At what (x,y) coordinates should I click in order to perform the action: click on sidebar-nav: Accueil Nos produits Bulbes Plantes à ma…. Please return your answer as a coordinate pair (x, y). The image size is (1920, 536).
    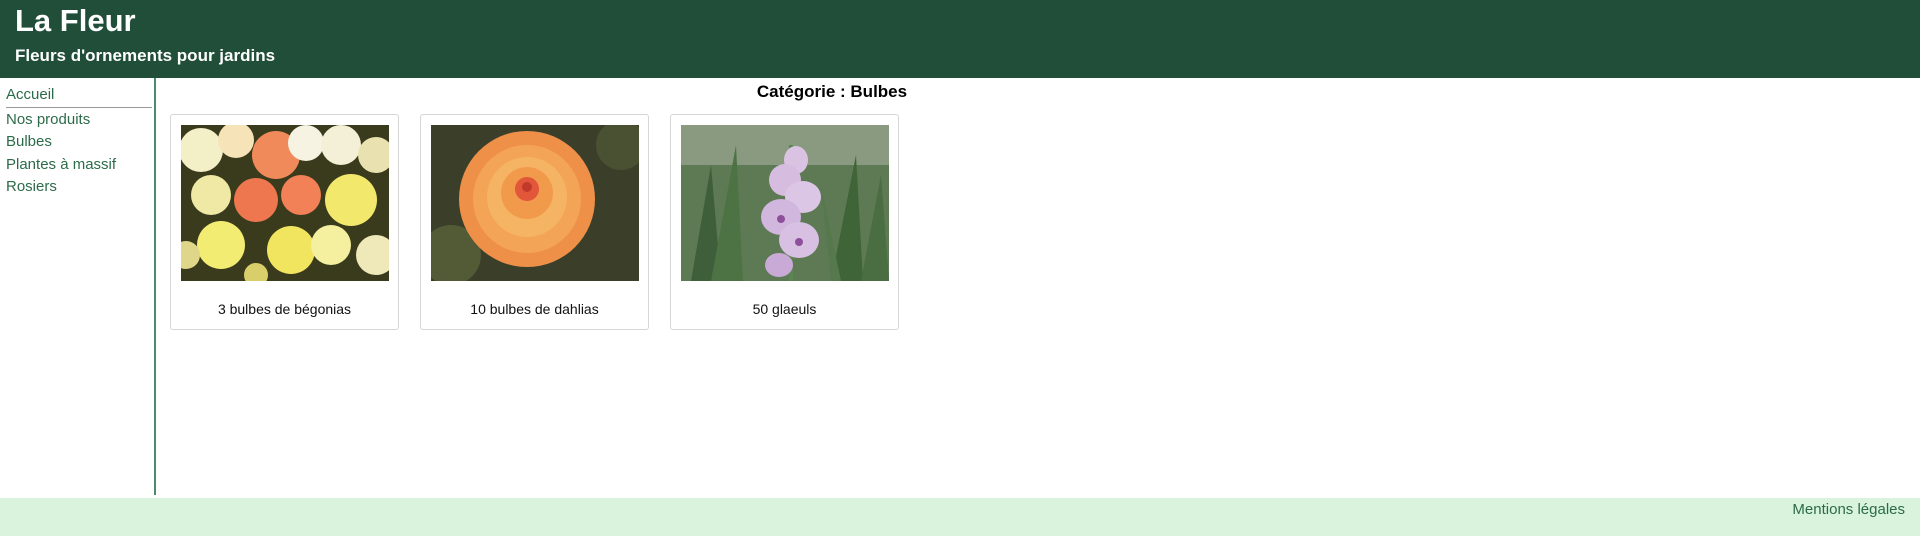
    Looking at the image, I should click on (78, 286).